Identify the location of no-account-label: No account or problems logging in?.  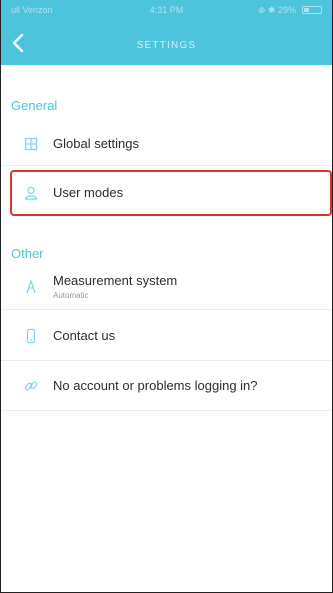
(155, 385).